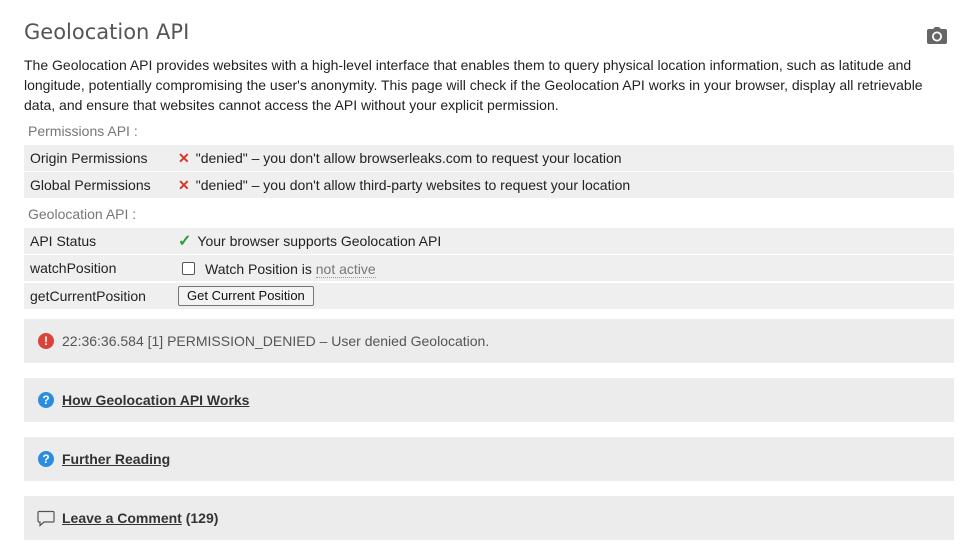 The height and width of the screenshot is (560, 980). Describe the element at coordinates (82, 214) in the screenshot. I see `geolocation-section-label: Geolocation API :` at that location.